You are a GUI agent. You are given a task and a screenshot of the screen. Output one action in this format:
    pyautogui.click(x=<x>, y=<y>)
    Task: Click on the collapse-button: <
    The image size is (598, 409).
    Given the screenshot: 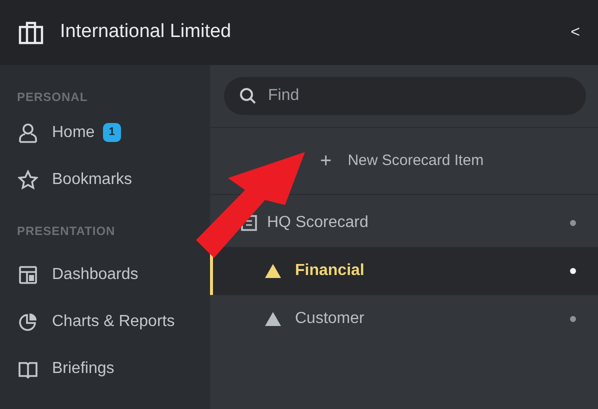 What is the action you would take?
    pyautogui.click(x=575, y=32)
    